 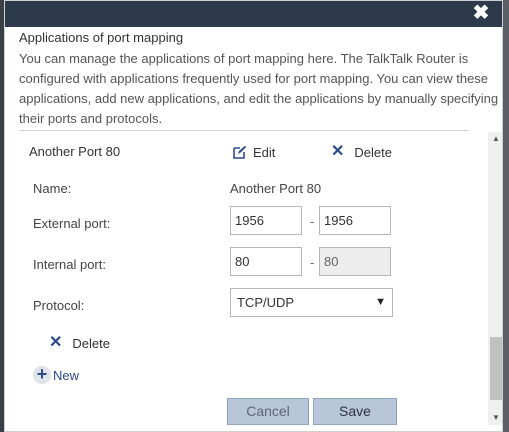 What do you see at coordinates (266, 302) in the screenshot?
I see `protocol-value: TCP/UDP` at bounding box center [266, 302].